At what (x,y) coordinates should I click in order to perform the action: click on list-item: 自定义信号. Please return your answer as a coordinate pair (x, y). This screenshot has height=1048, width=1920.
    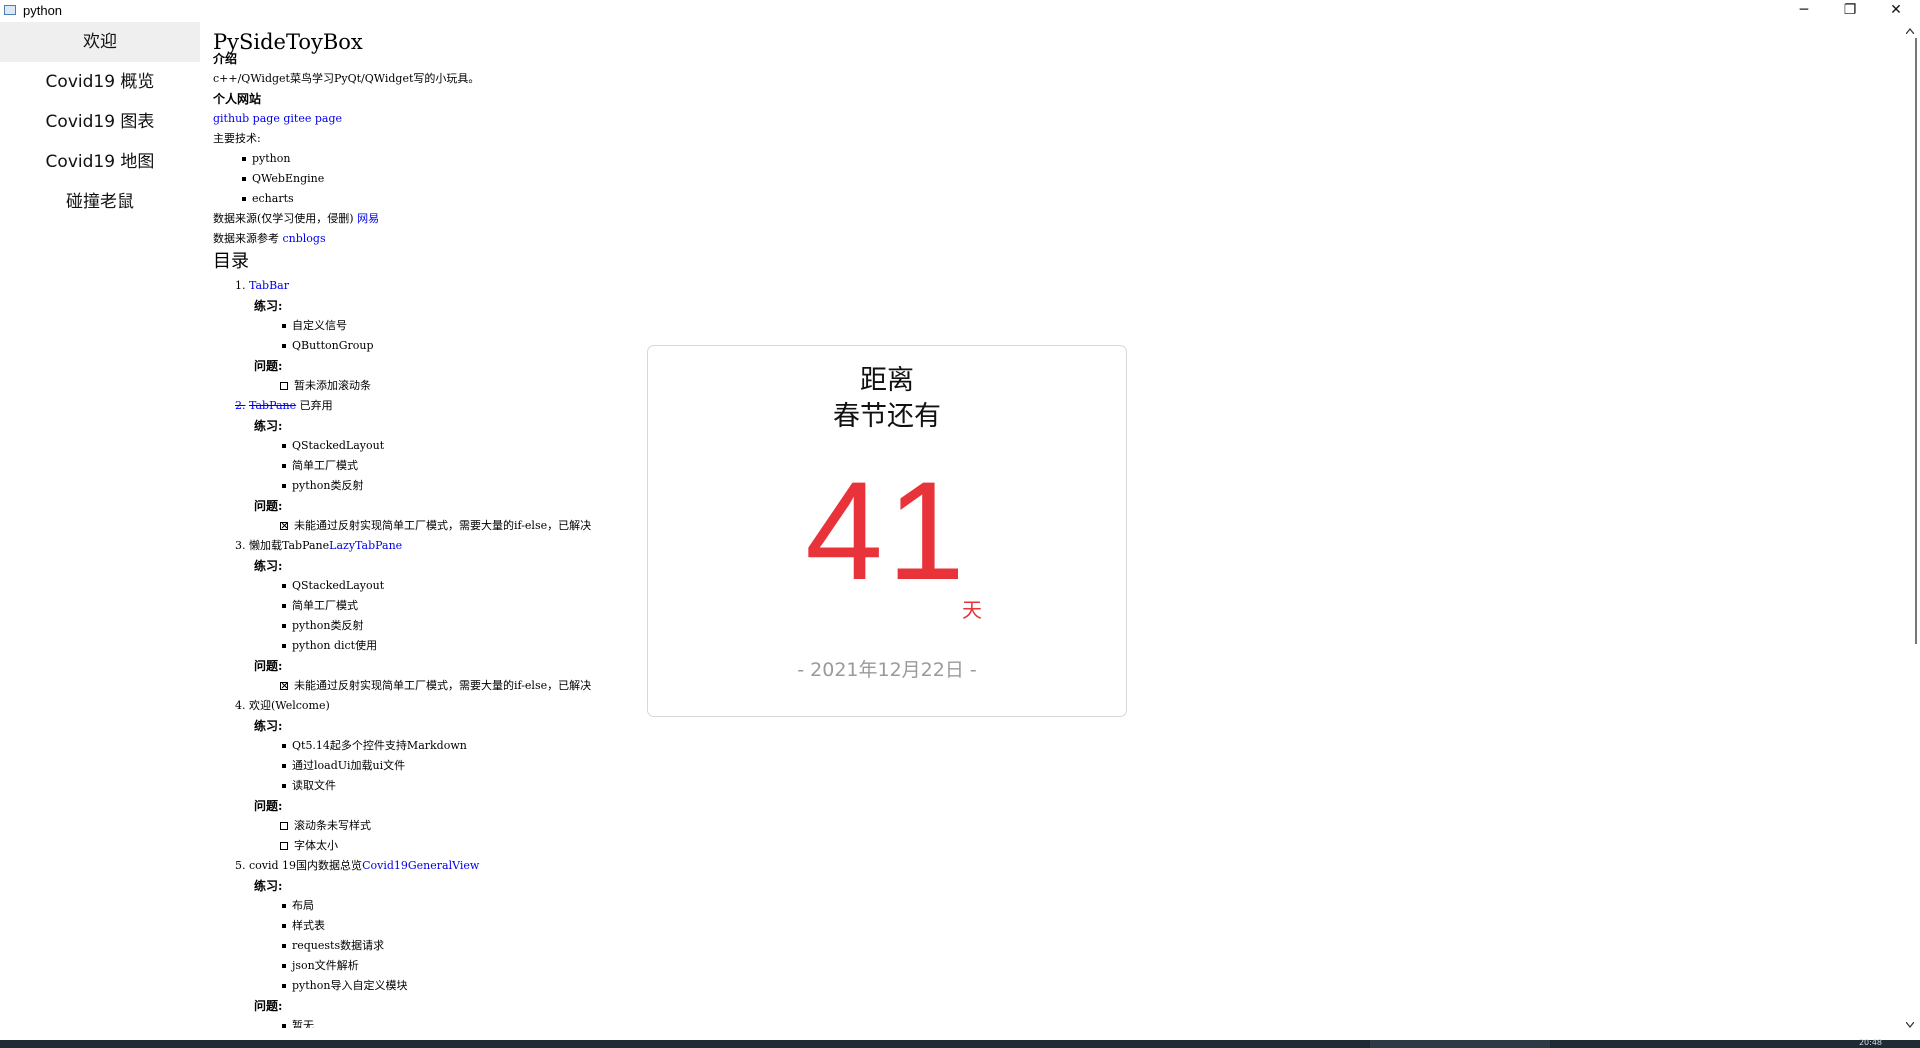
    Looking at the image, I should click on (314, 326).